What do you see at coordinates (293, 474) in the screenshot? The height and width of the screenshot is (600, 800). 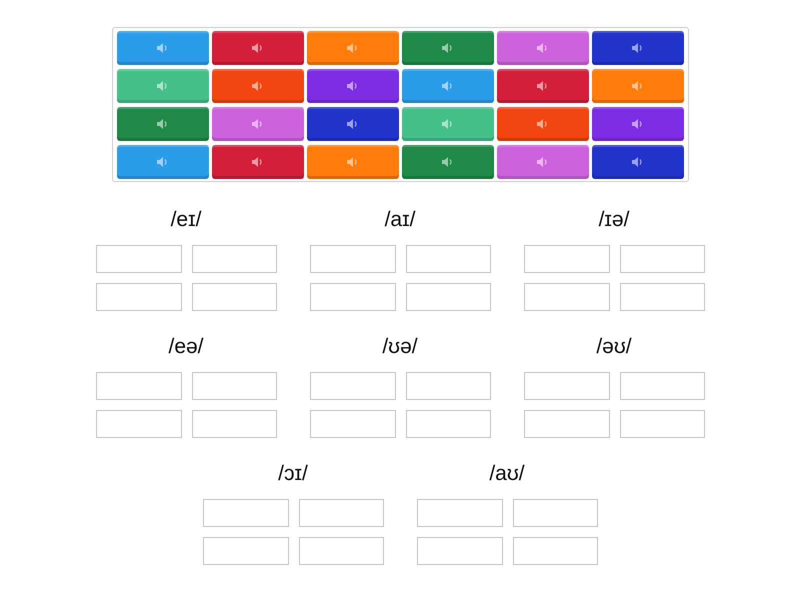 I see `group-heading: /ɔɪ/` at bounding box center [293, 474].